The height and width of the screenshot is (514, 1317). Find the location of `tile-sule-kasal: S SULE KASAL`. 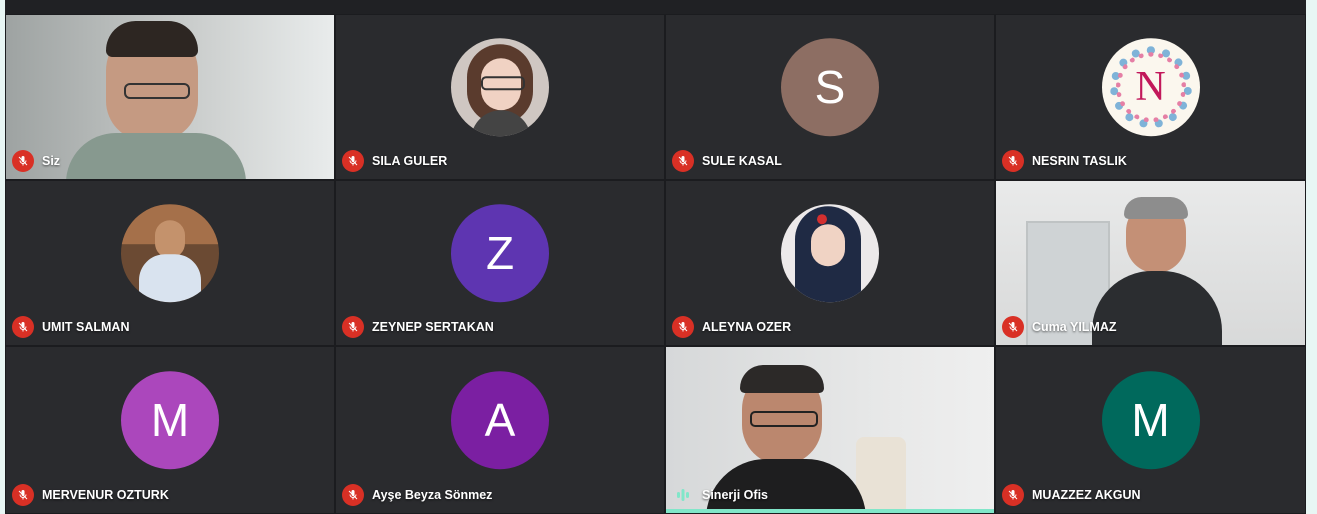

tile-sule-kasal: S SULE KASAL is located at coordinates (830, 97).